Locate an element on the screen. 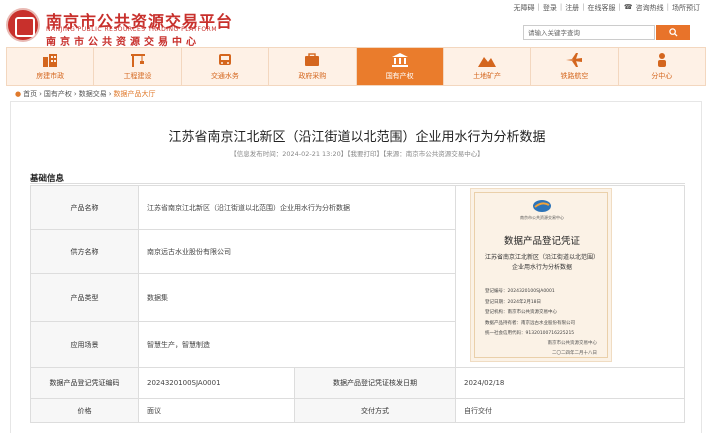  certificate-line: 登记日期：2024年2月18日 is located at coordinates (513, 302).